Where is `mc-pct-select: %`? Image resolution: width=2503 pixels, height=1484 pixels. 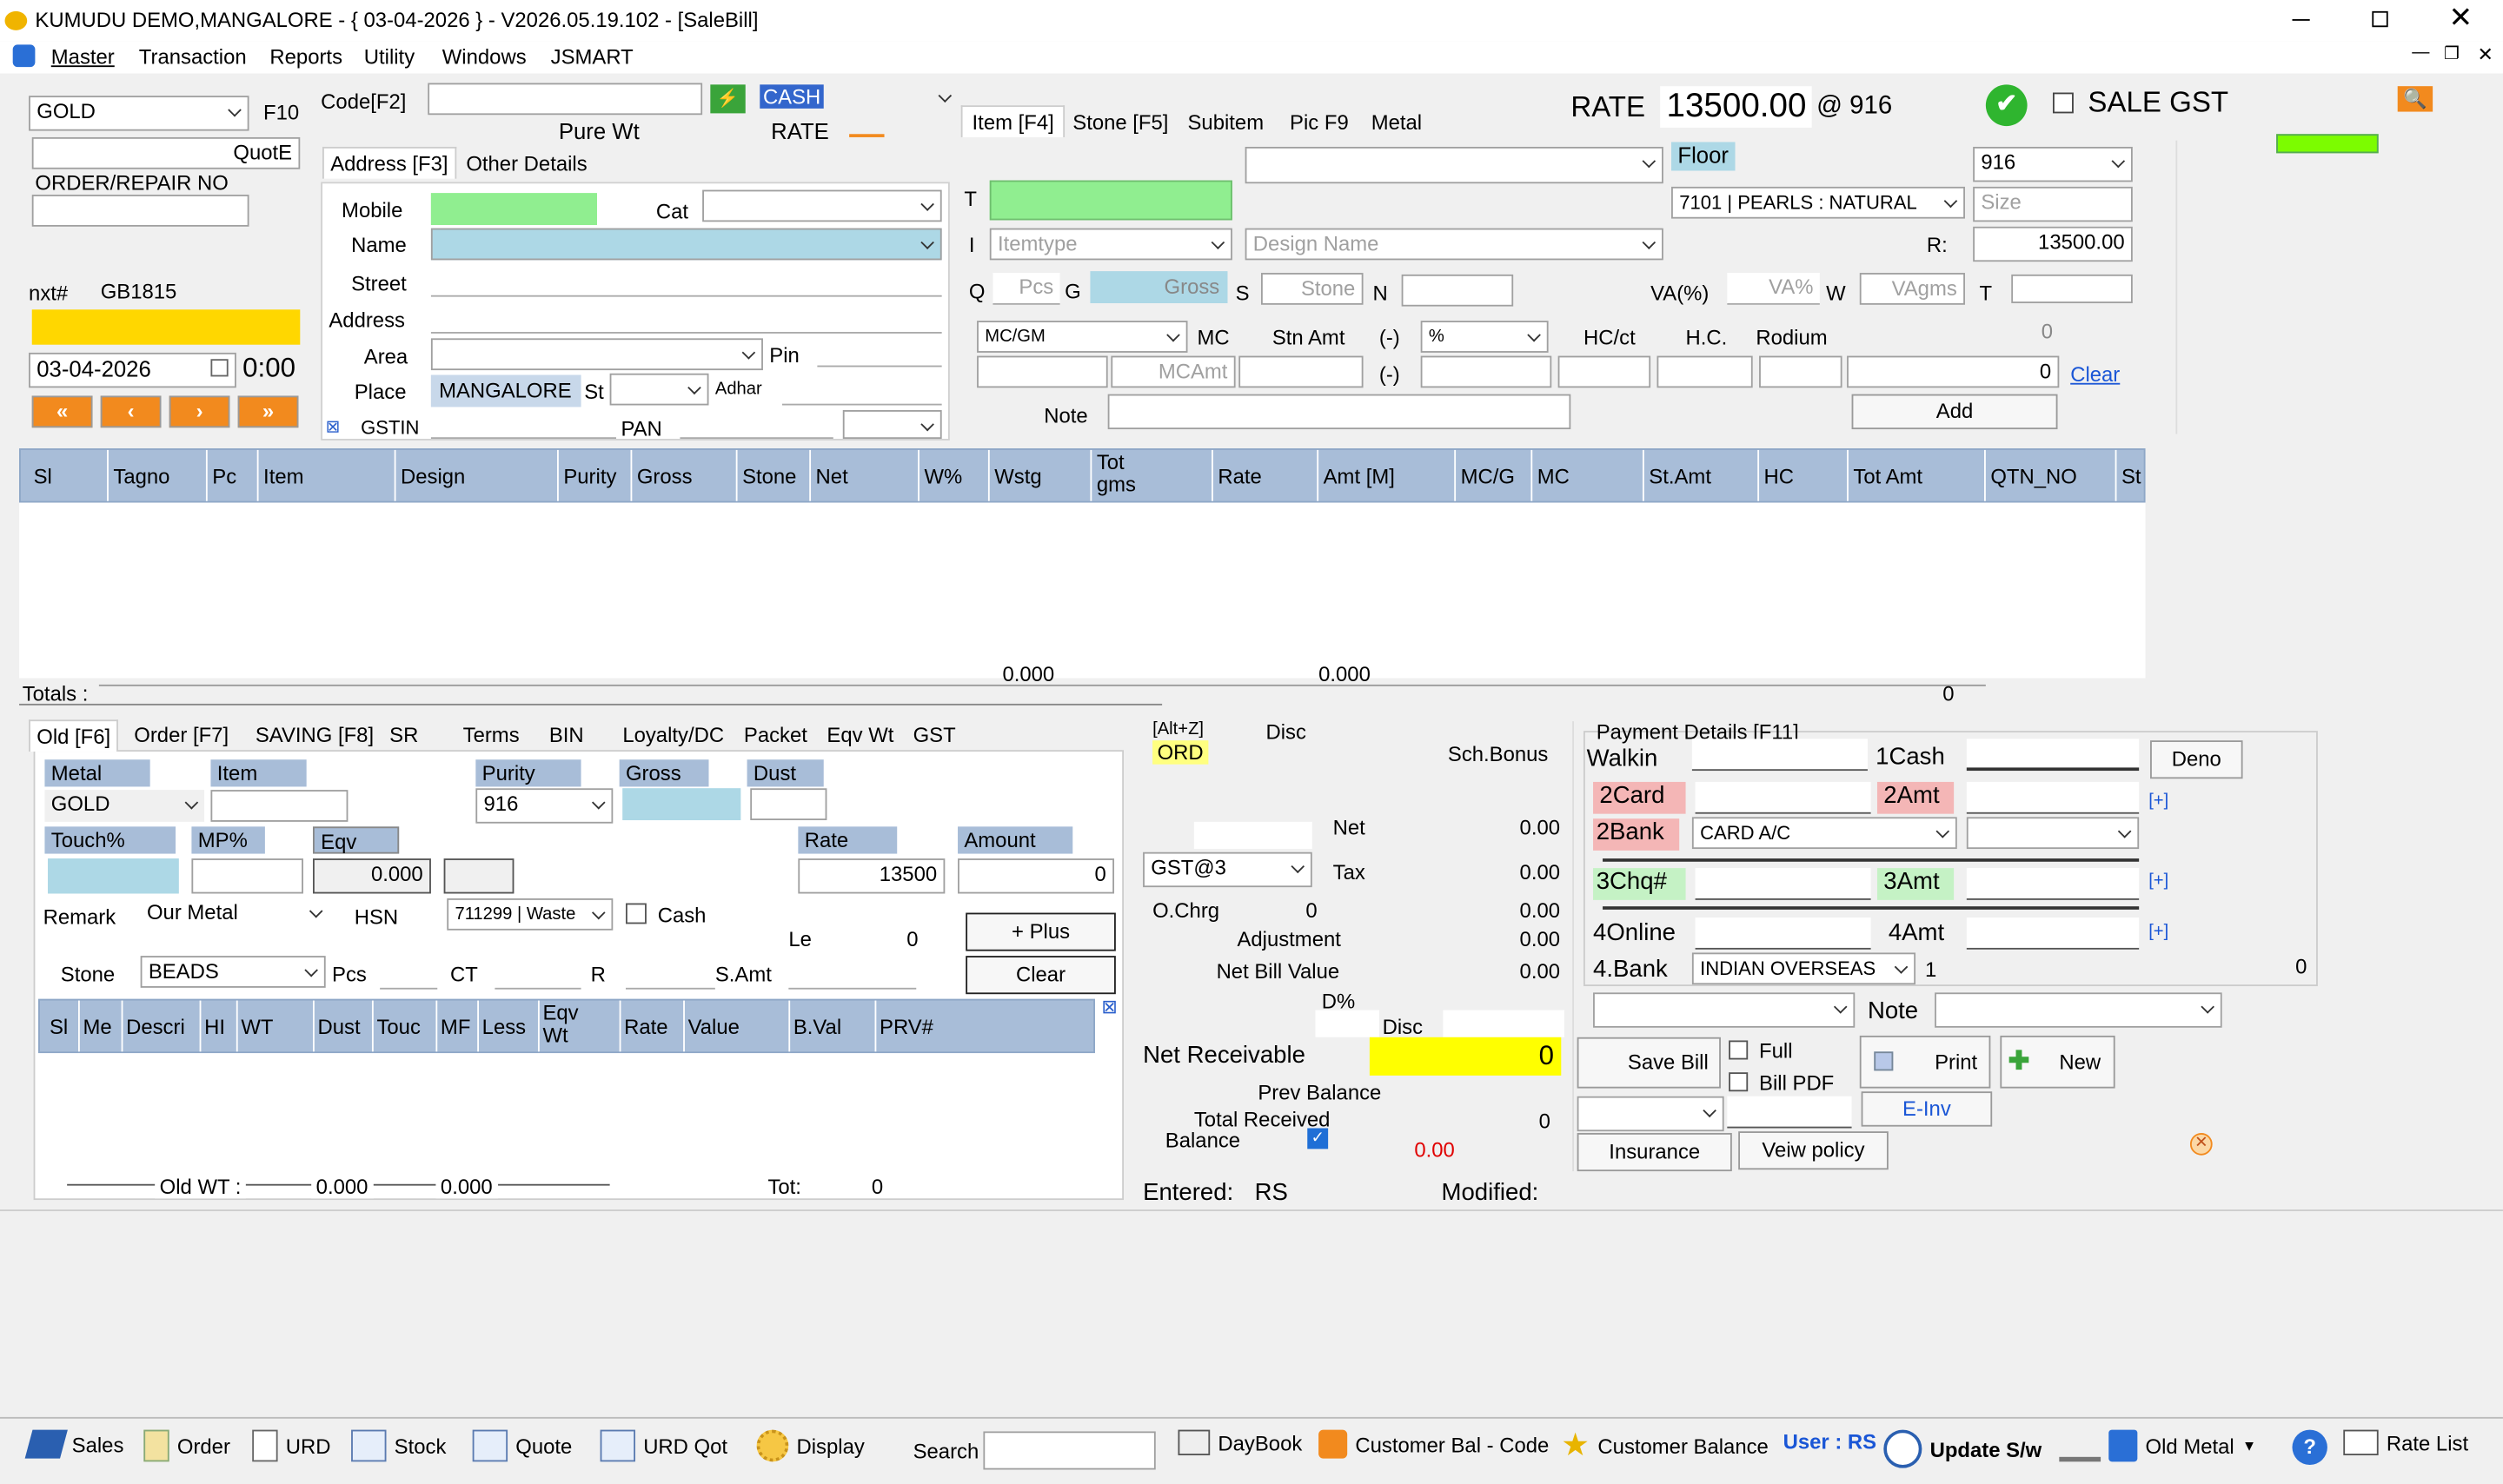
mc-pct-select: % is located at coordinates (1484, 337).